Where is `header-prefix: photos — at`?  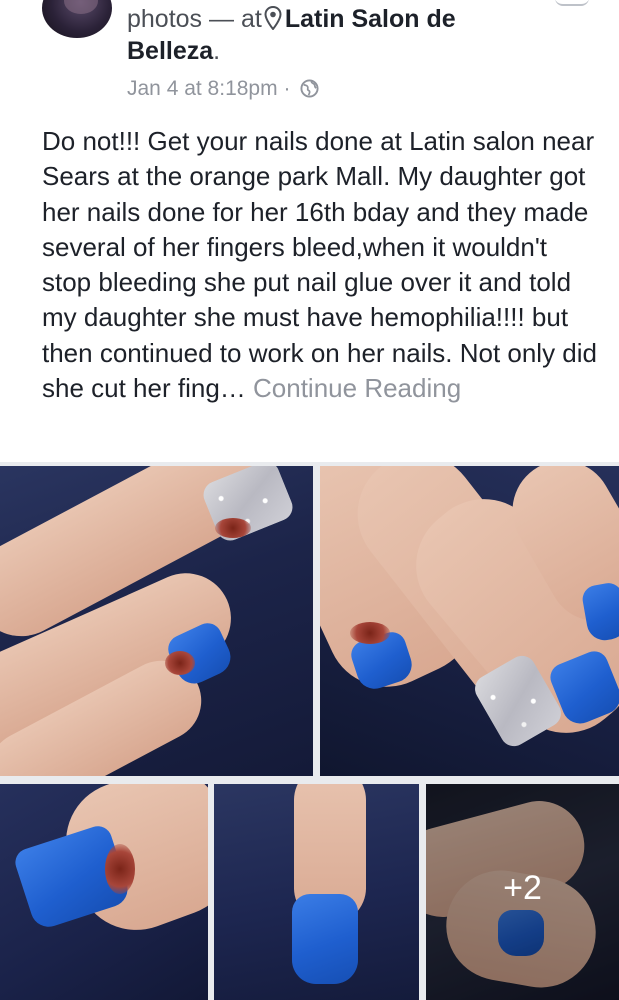 header-prefix: photos — at is located at coordinates (194, 19).